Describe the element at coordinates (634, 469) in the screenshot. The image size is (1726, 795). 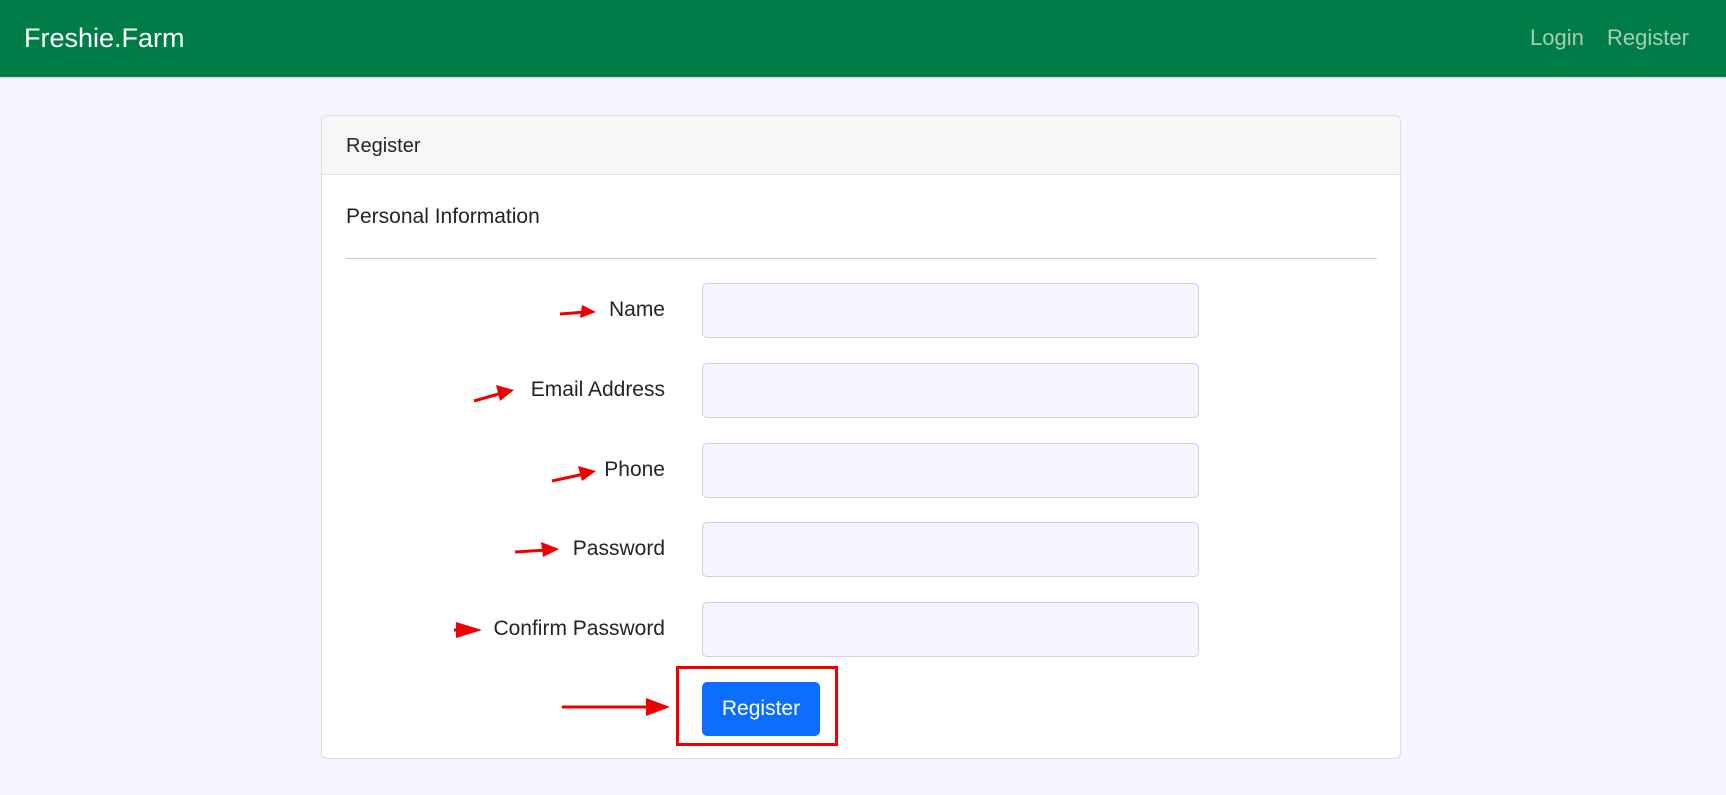
I see `phone-label: Phone` at that location.